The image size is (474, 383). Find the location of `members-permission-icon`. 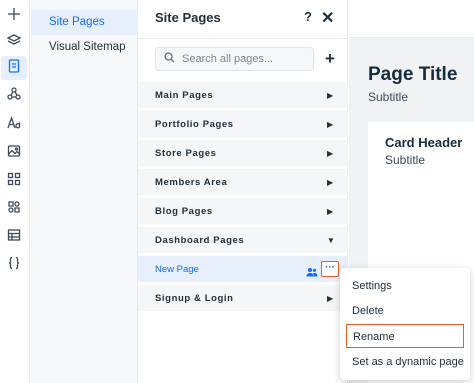

members-permission-icon is located at coordinates (312, 270).